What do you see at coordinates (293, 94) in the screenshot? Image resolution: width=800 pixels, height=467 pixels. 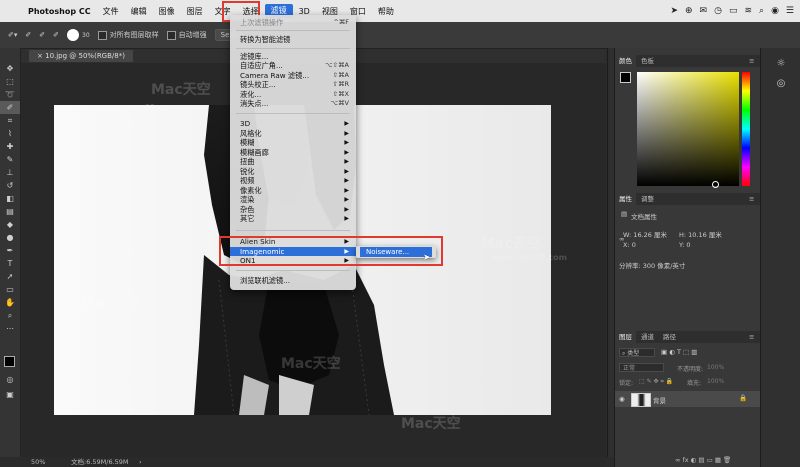 I see `menu-item-liquify: 液化... ⇧⌘X` at bounding box center [293, 94].